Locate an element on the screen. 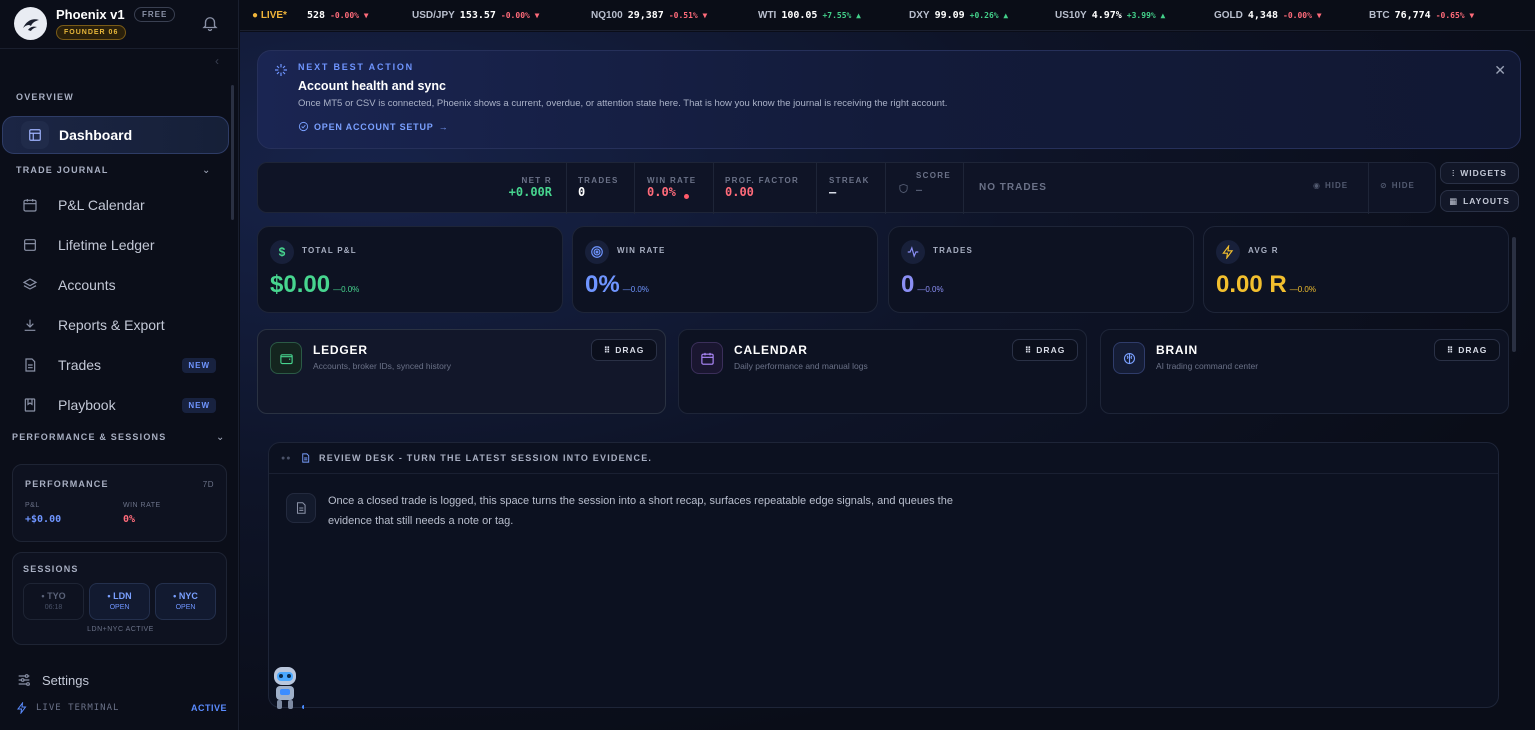 The width and height of the screenshot is (1535, 730). target-icon is located at coordinates (597, 252).